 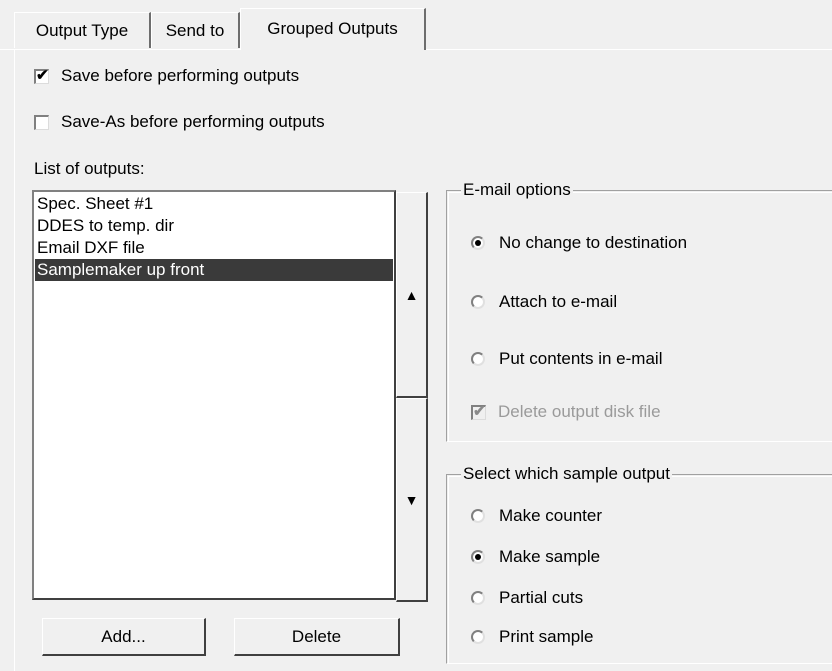 I want to click on delete-output-file-option: ✔ Delete output disk file, so click(x=566, y=412).